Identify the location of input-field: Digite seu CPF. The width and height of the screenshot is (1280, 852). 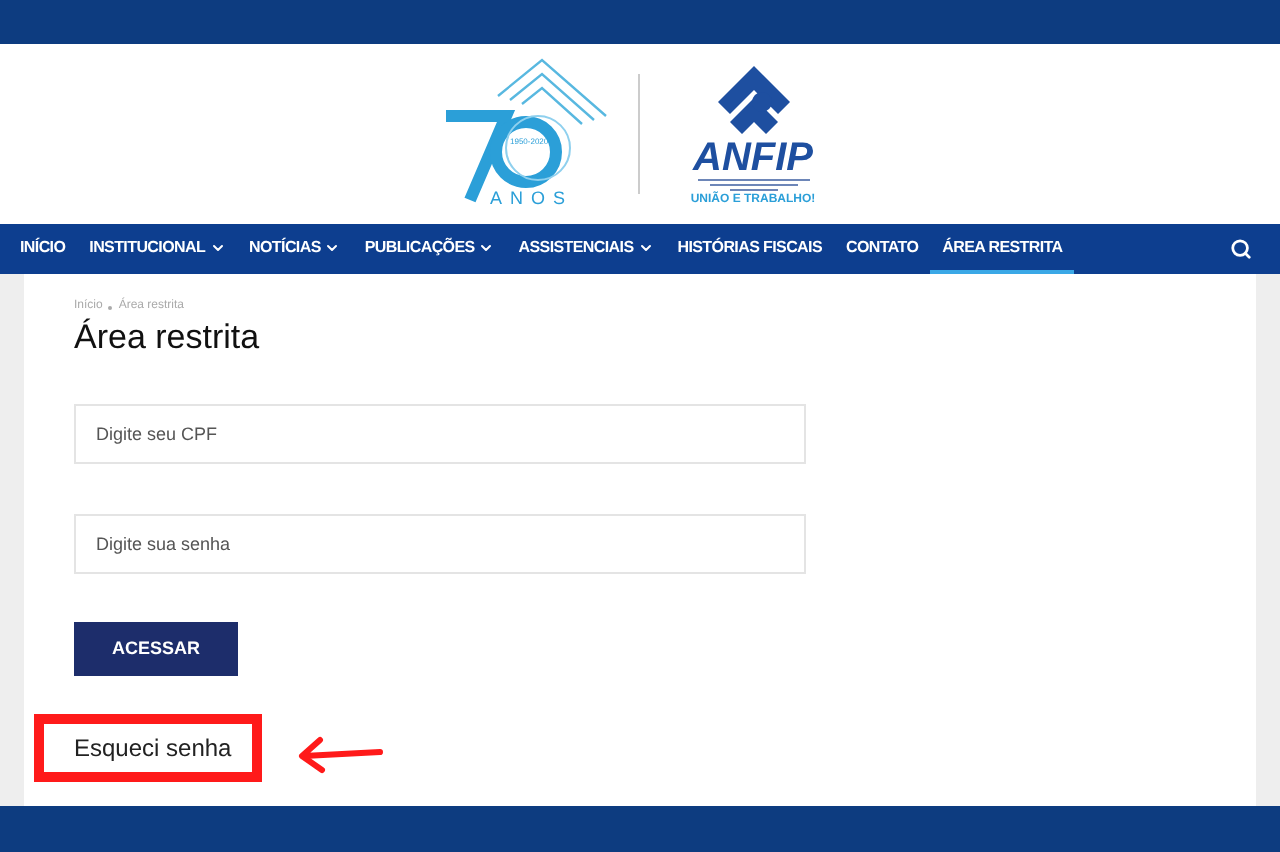
(440, 434).